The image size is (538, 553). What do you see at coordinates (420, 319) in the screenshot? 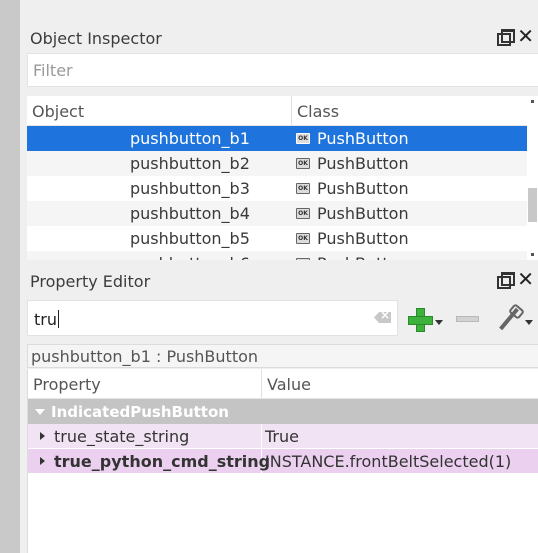
I see `add-icon` at bounding box center [420, 319].